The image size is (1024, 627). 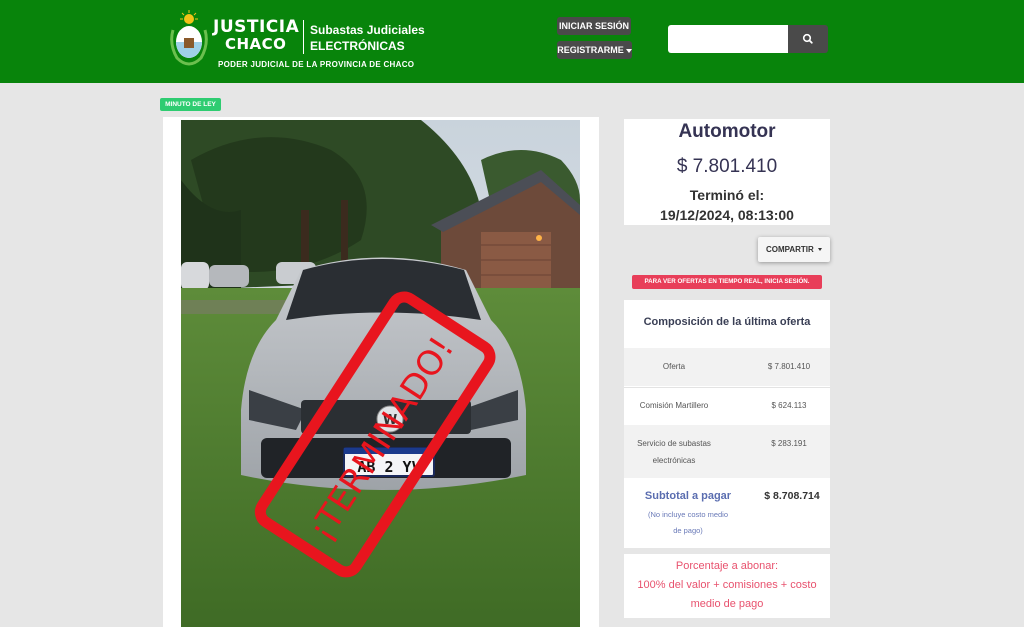 What do you see at coordinates (789, 405) in the screenshot?
I see `row-value: $ 624.113` at bounding box center [789, 405].